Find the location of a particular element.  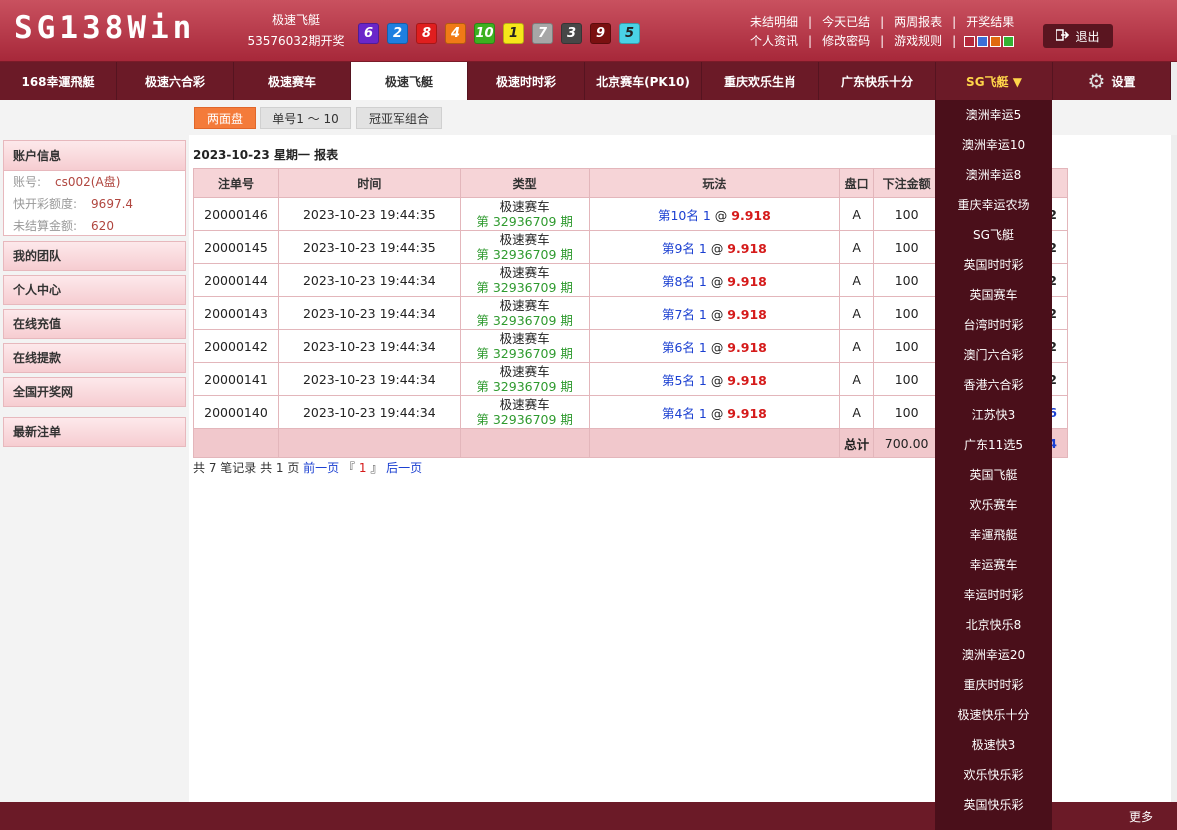

link-unsettled-detail: 未结明细 is located at coordinates (774, 22).